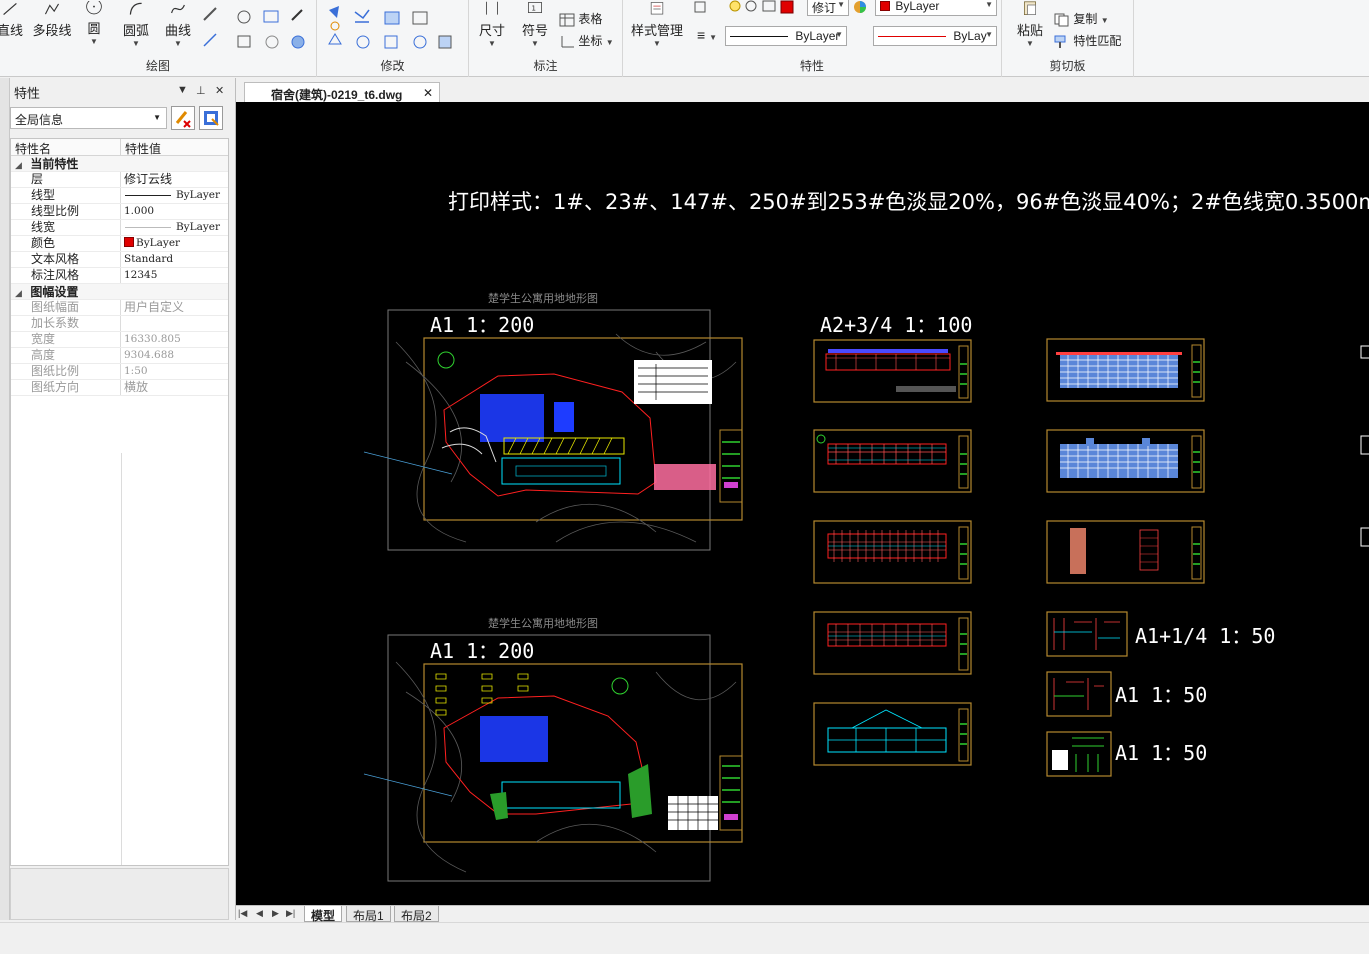  What do you see at coordinates (13, 19) in the screenshot?
I see `line-button: 直线` at bounding box center [13, 19].